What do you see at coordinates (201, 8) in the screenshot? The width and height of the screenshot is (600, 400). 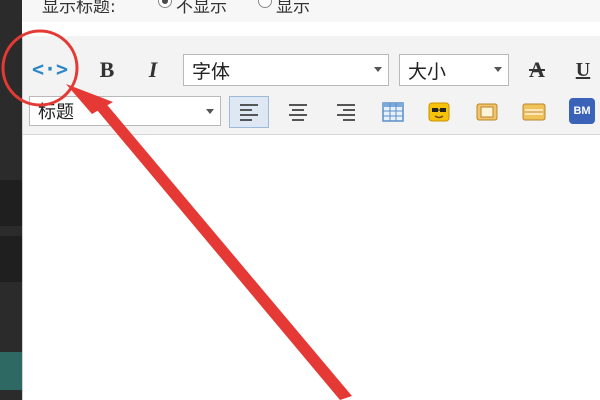 I see `radio-hide-title-label: 不显示` at bounding box center [201, 8].